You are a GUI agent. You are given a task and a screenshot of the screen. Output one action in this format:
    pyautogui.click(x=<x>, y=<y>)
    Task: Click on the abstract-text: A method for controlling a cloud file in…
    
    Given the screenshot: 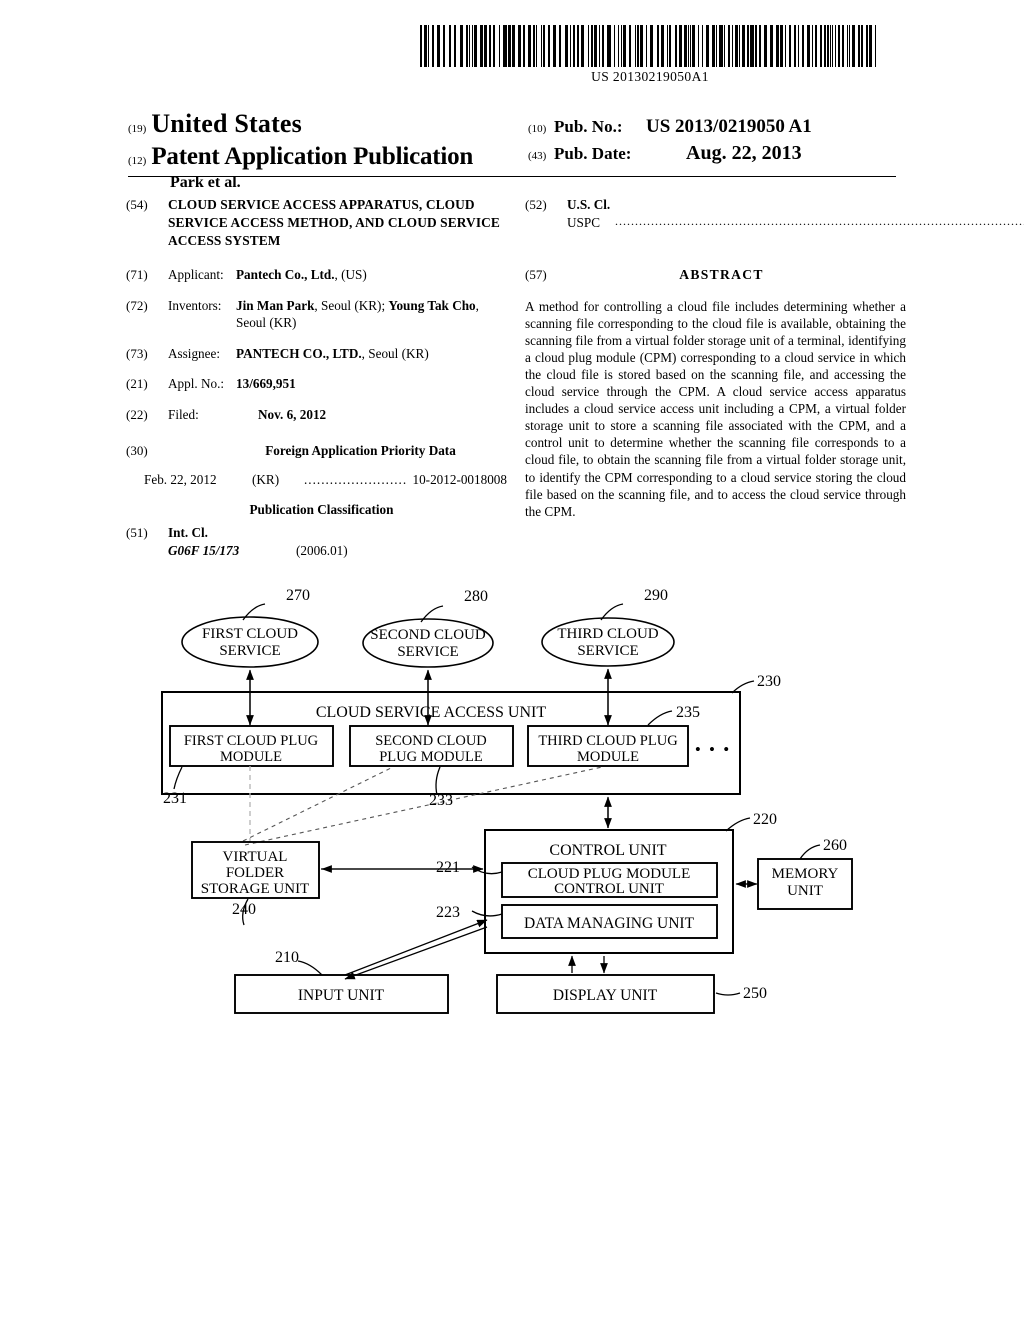 What is the action you would take?
    pyautogui.click(x=715, y=408)
    